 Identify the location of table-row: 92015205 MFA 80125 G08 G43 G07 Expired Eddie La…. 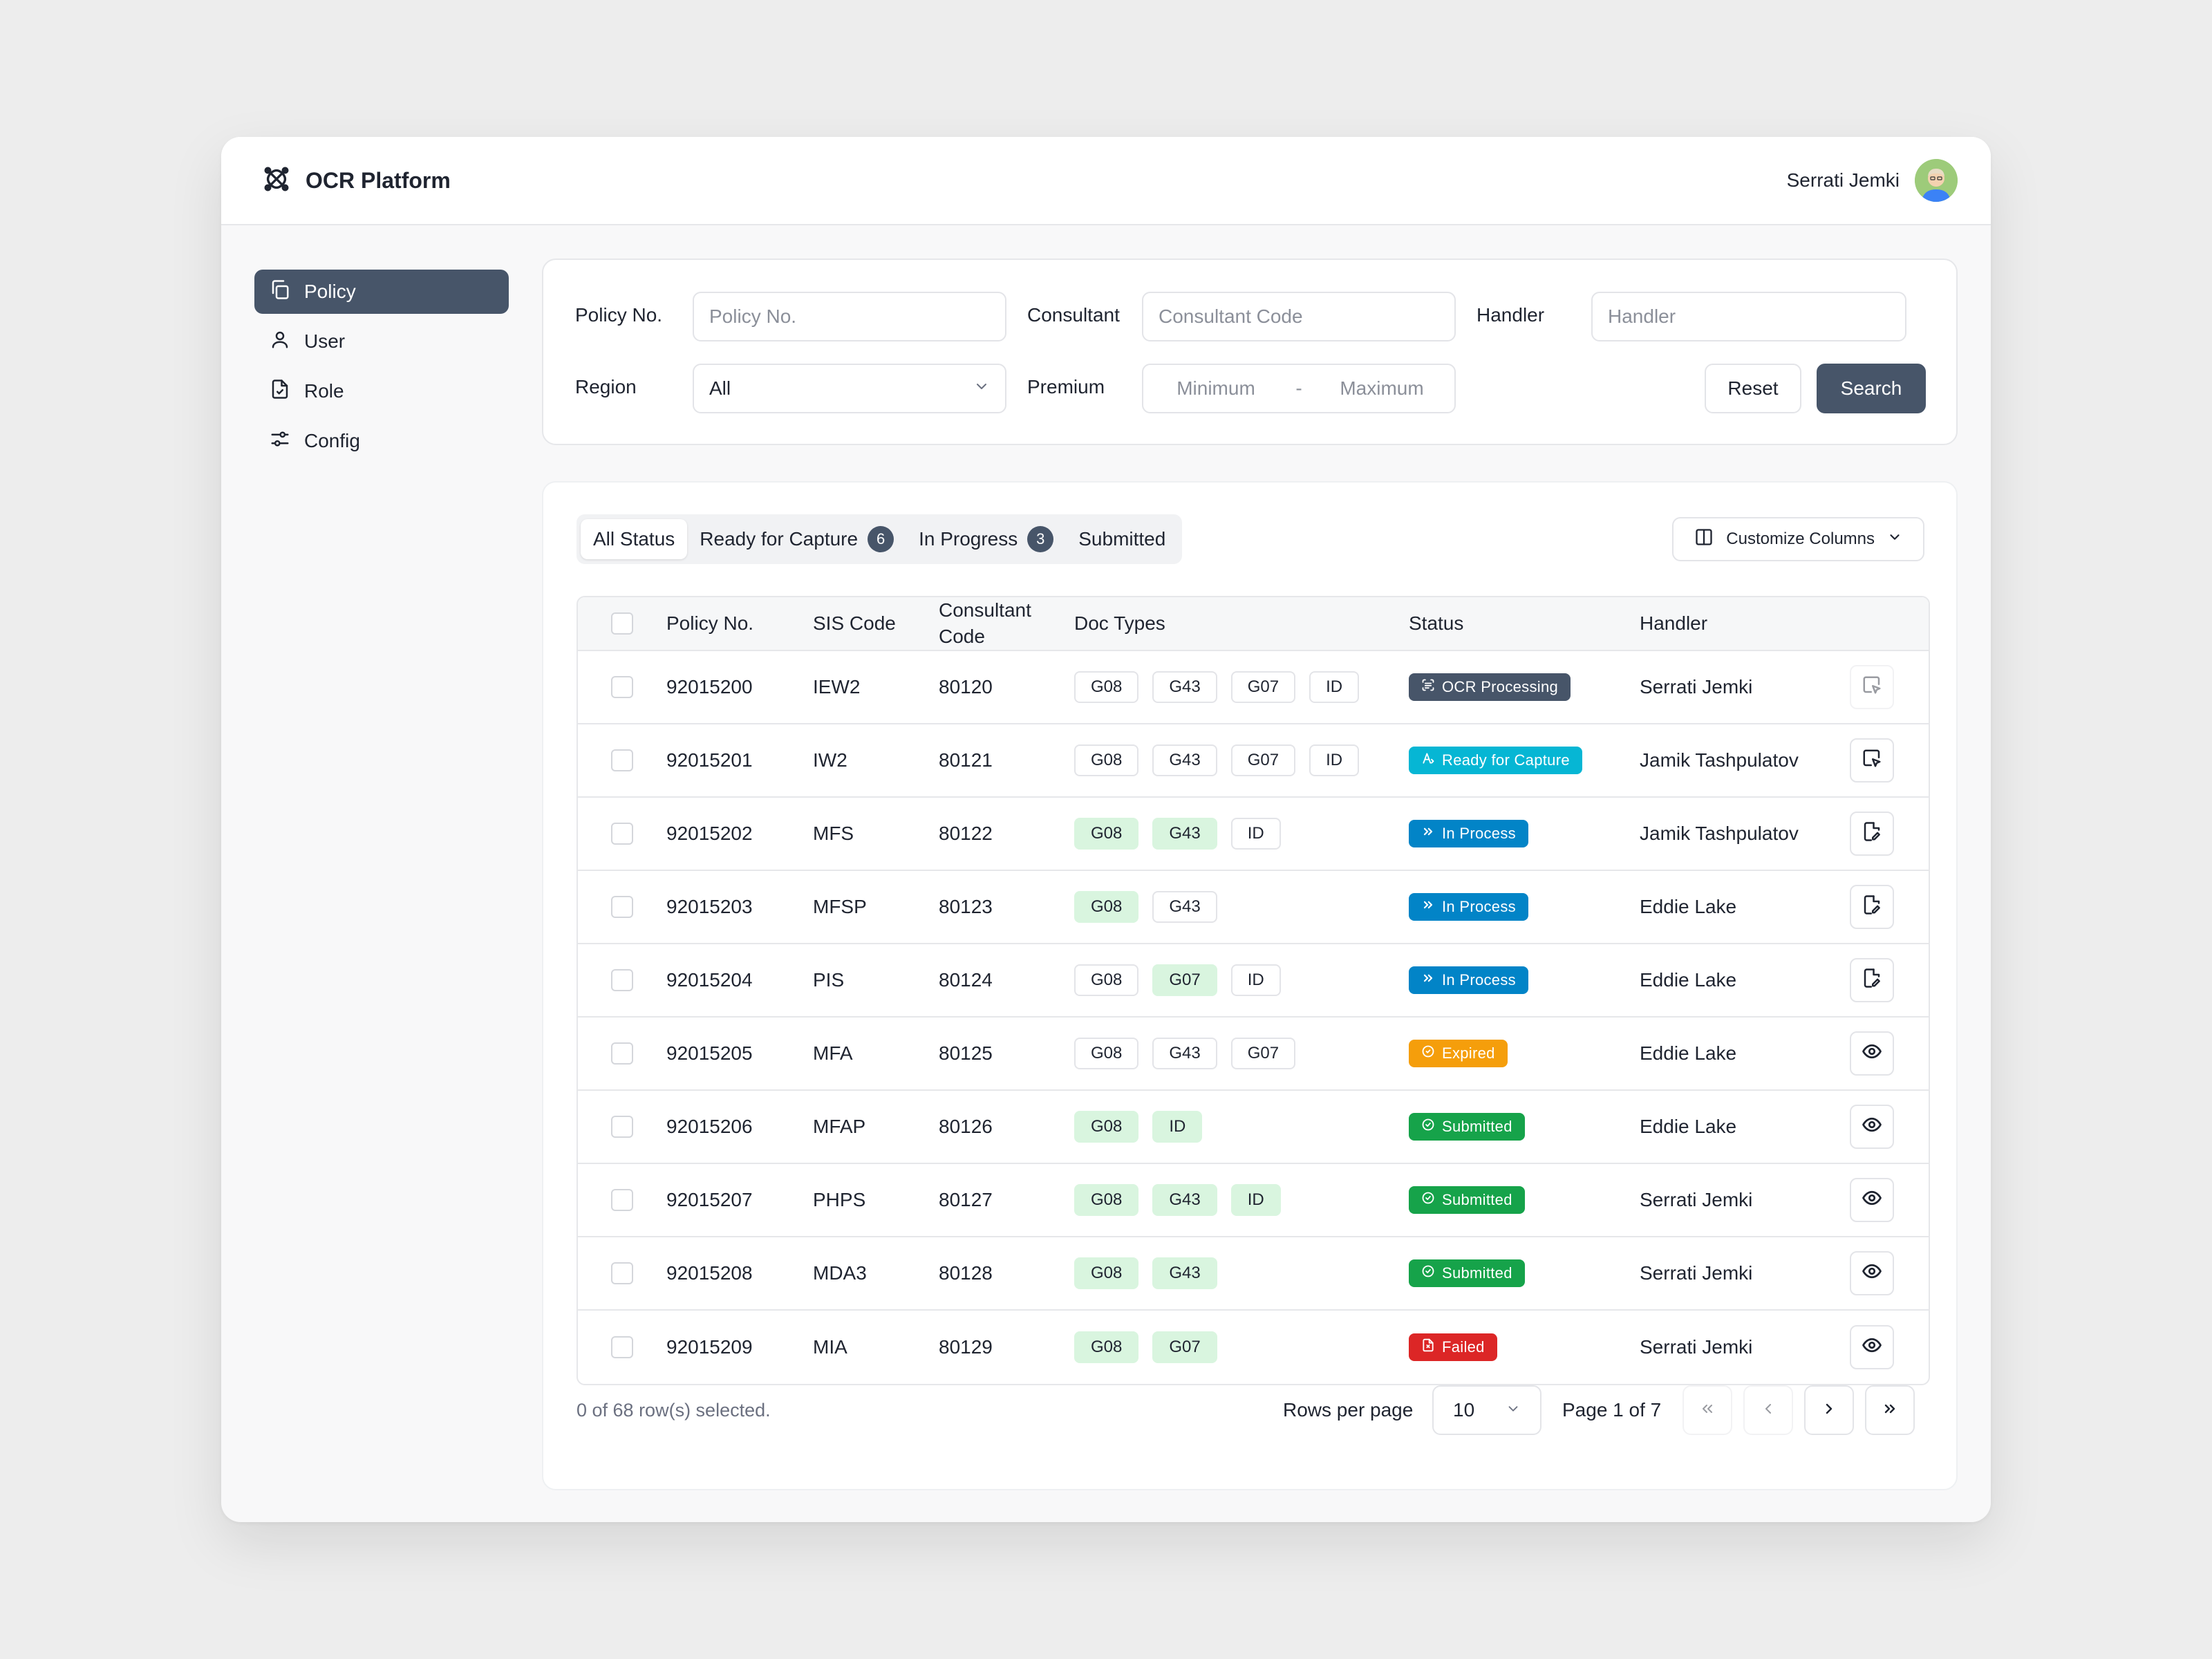
(1253, 1054).